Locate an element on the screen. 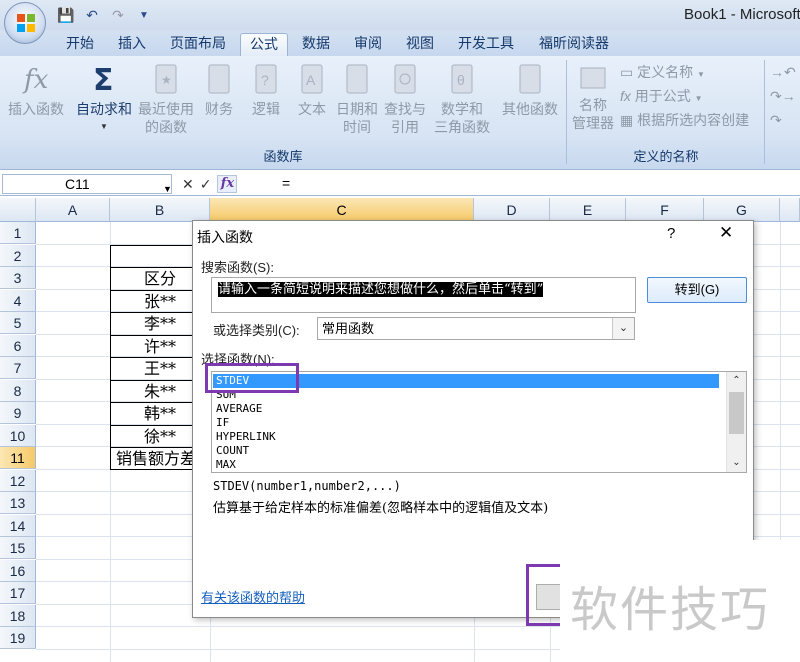  trace-dependents-icon: ↷→ is located at coordinates (783, 96).